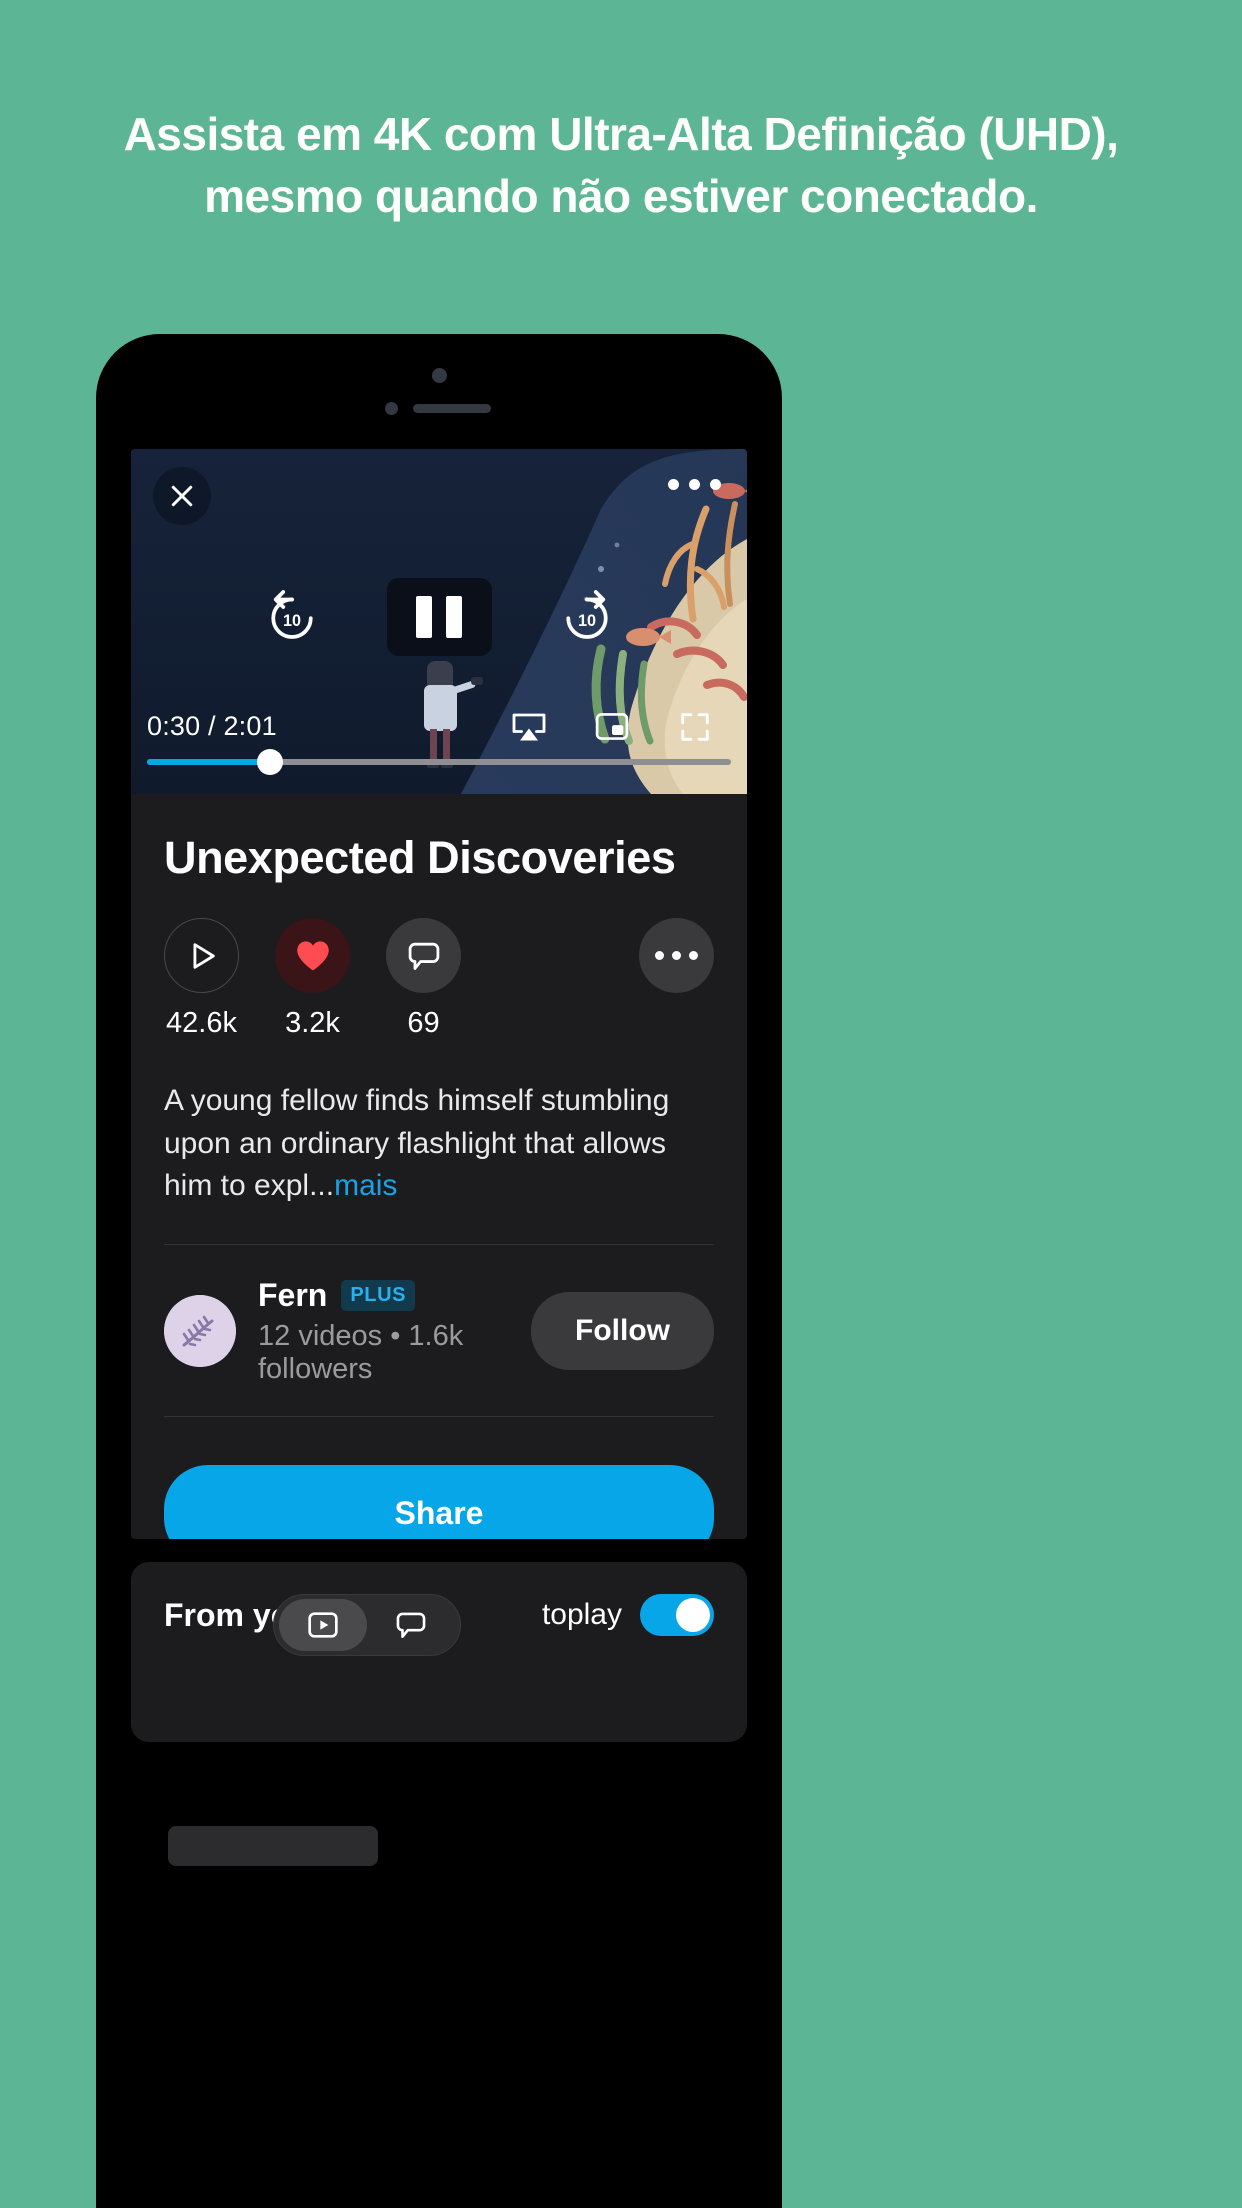  Describe the element at coordinates (208, 762) in the screenshot. I see `progress-filled` at that location.